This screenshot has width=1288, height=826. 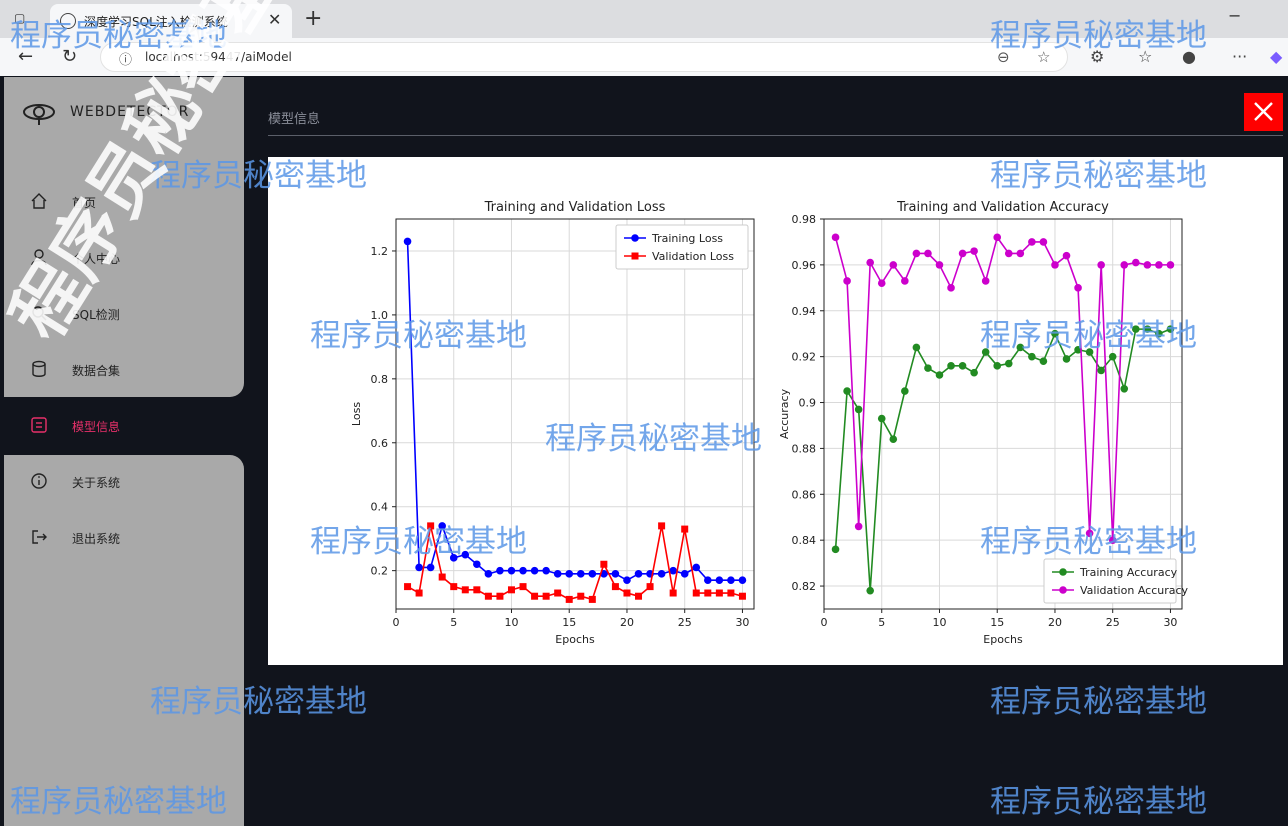 What do you see at coordinates (380, 507) in the screenshot?
I see `y-tick-label: 0.4` at bounding box center [380, 507].